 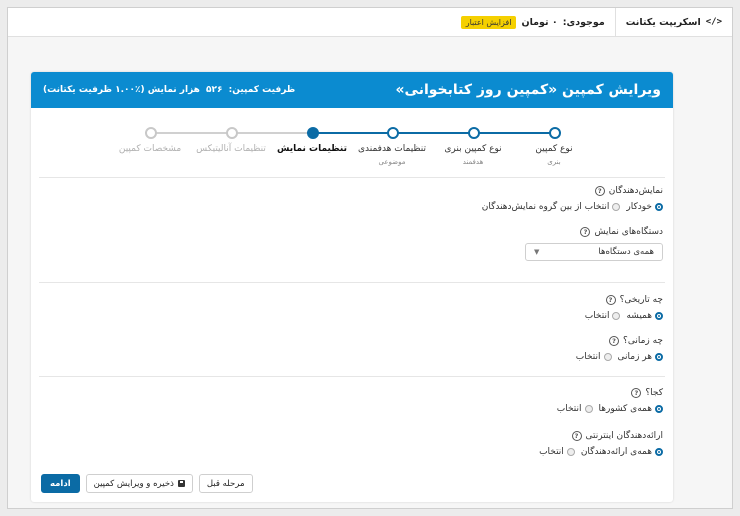 I want to click on step-2-dot, so click(x=474, y=133).